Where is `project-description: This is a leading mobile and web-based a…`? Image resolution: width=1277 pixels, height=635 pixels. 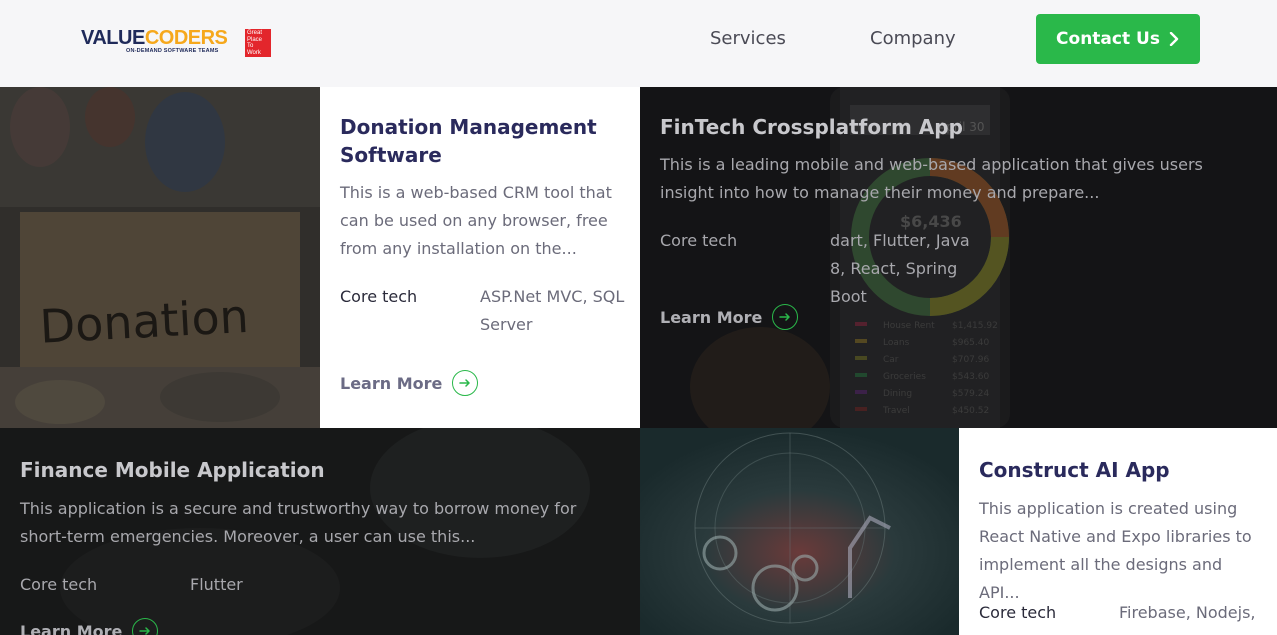 project-description: This is a leading mobile and web-based a… is located at coordinates (931, 178).